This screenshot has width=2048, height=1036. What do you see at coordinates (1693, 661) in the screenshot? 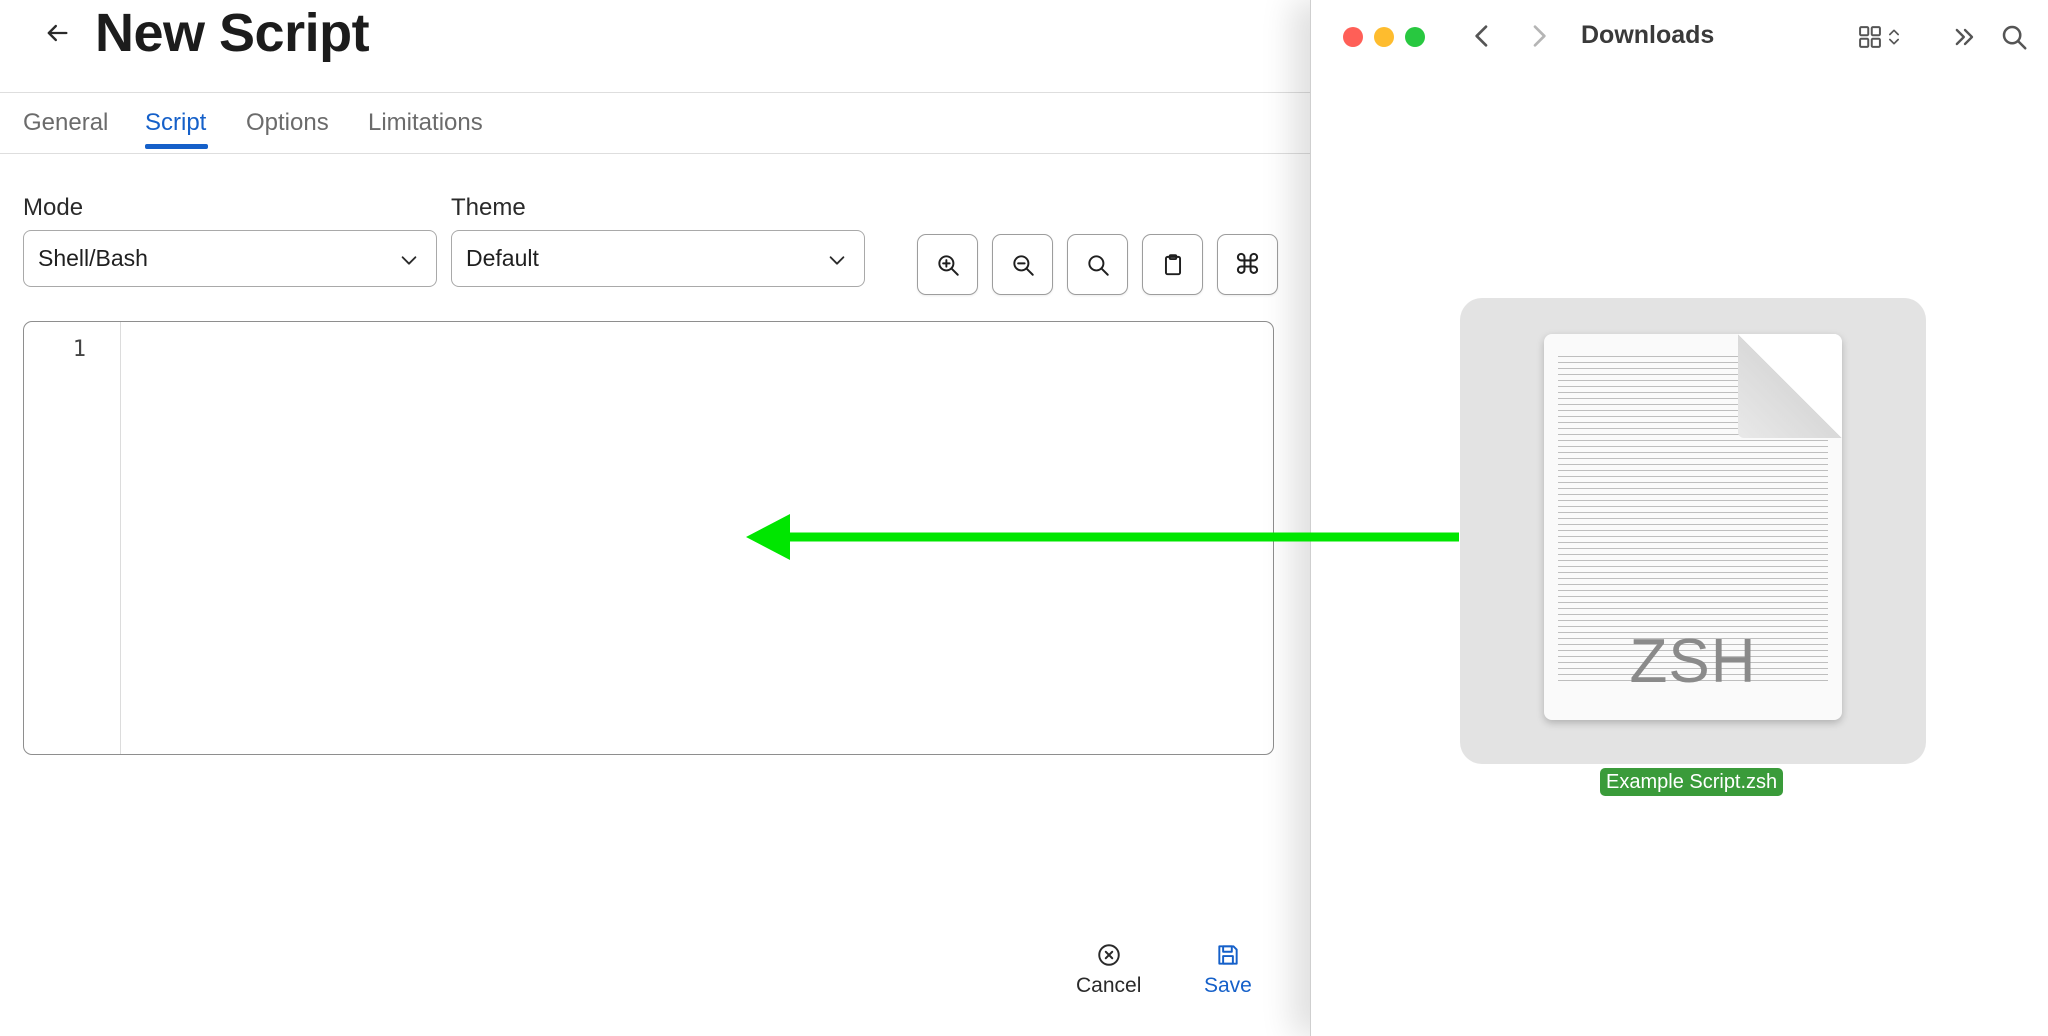
I see `file-type-label: ZSH` at bounding box center [1693, 661].